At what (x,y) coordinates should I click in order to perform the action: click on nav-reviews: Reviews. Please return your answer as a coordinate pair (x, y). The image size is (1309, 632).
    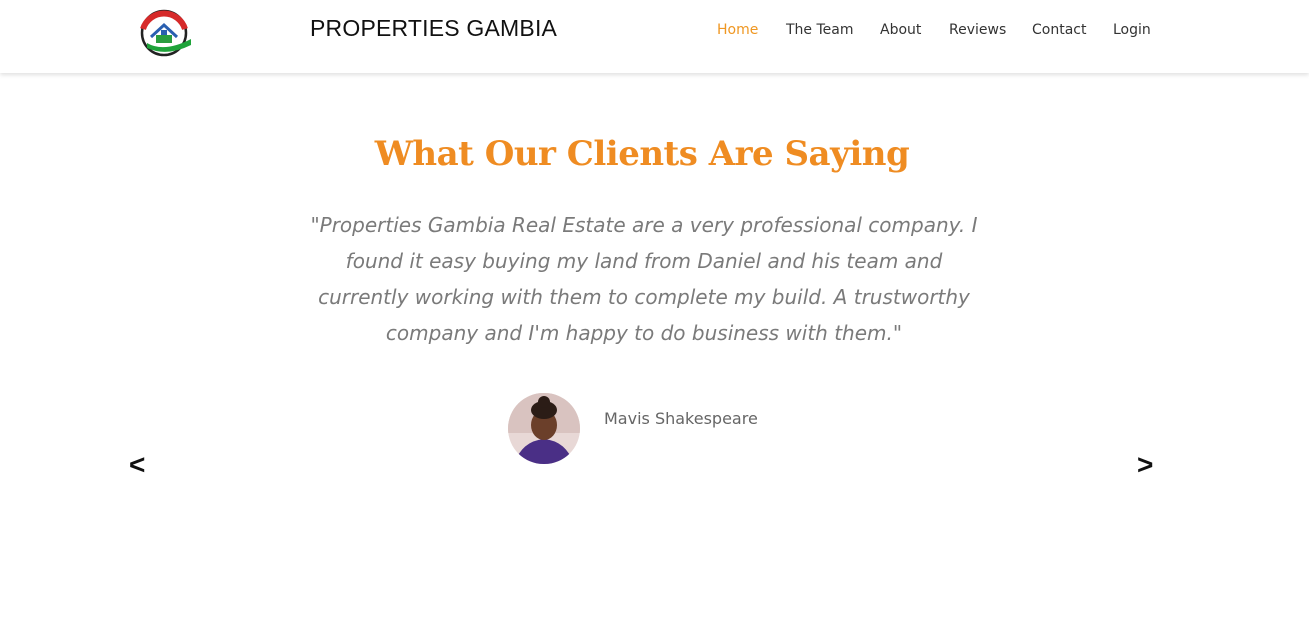
    Looking at the image, I should click on (977, 30).